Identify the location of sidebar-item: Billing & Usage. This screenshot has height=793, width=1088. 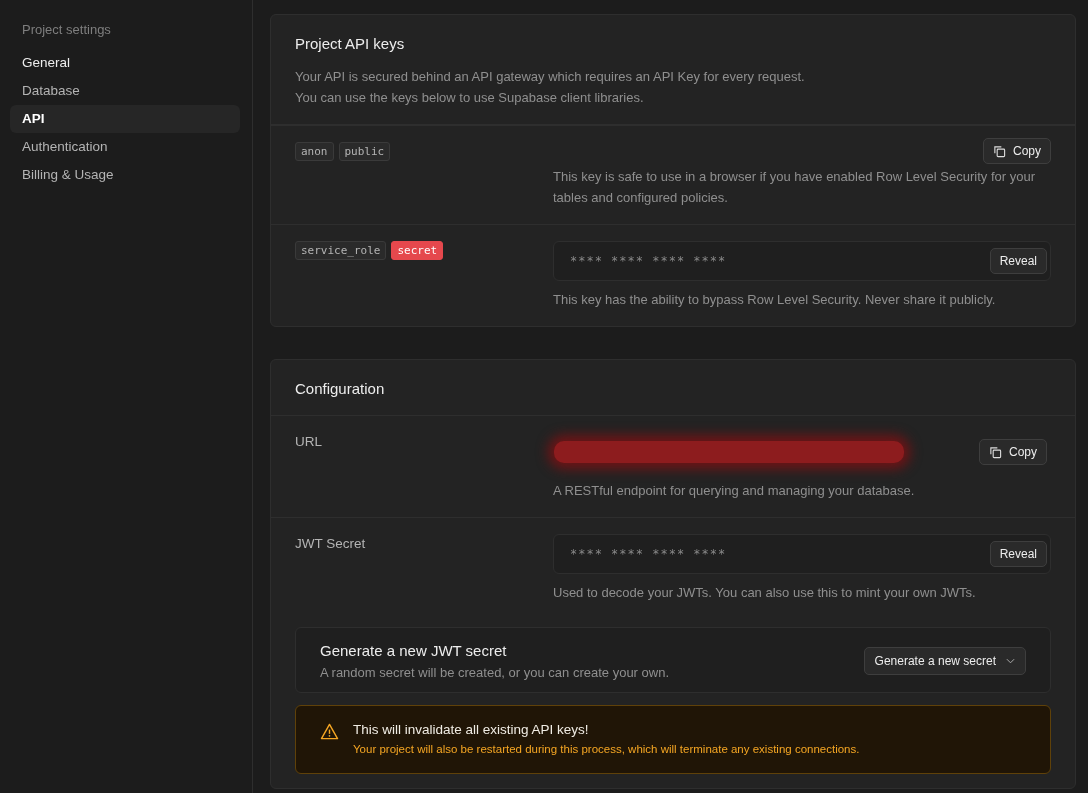
(125, 175).